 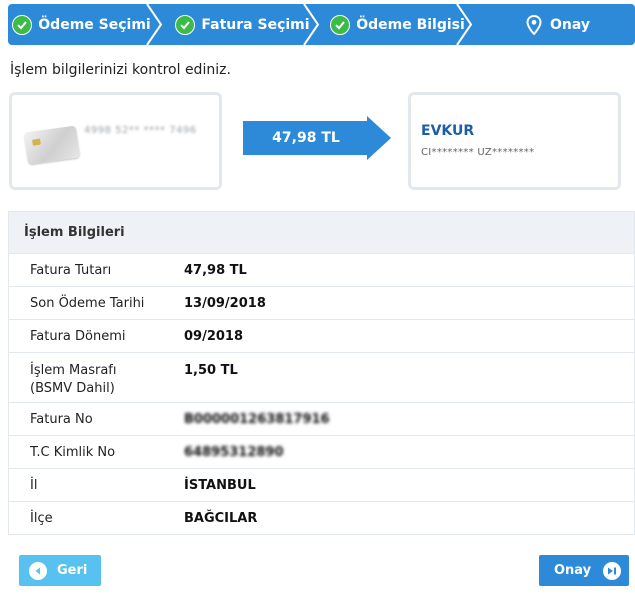 What do you see at coordinates (71, 270) in the screenshot?
I see `row-label: Fatura Tutarı` at bounding box center [71, 270].